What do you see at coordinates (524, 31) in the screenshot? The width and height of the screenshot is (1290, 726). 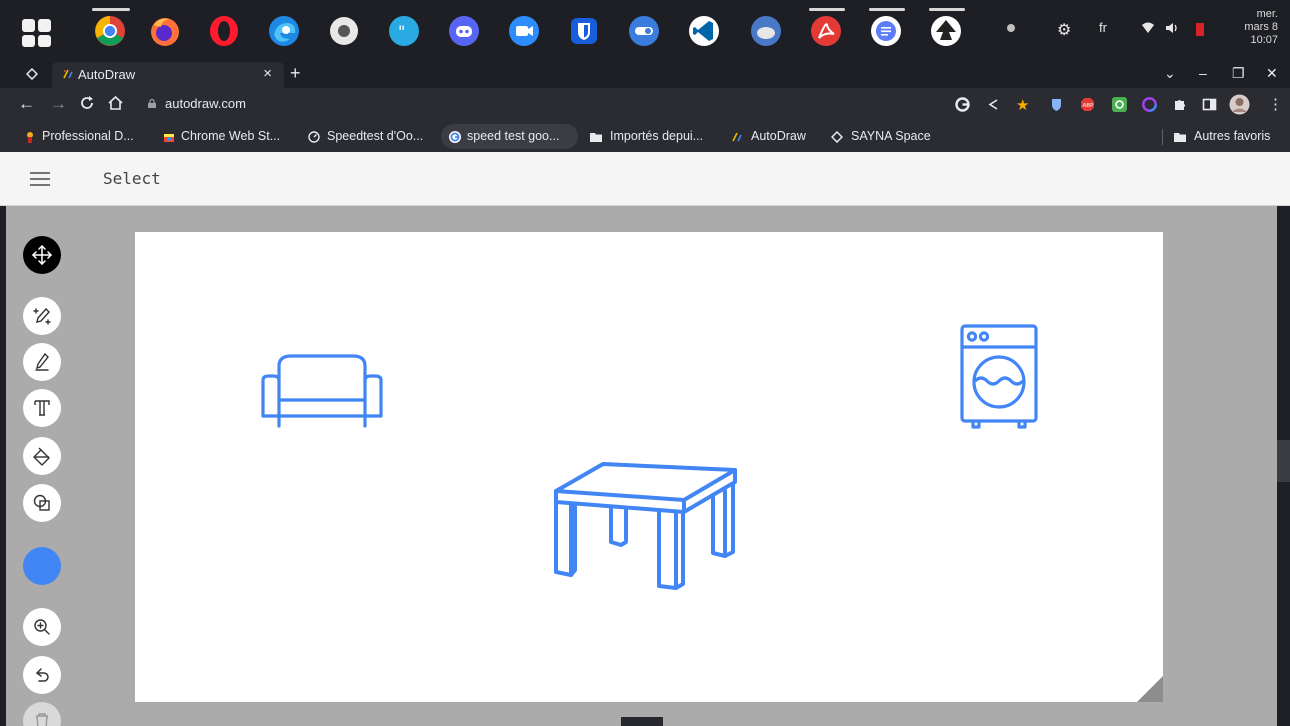 I see `zoom-icon` at bounding box center [524, 31].